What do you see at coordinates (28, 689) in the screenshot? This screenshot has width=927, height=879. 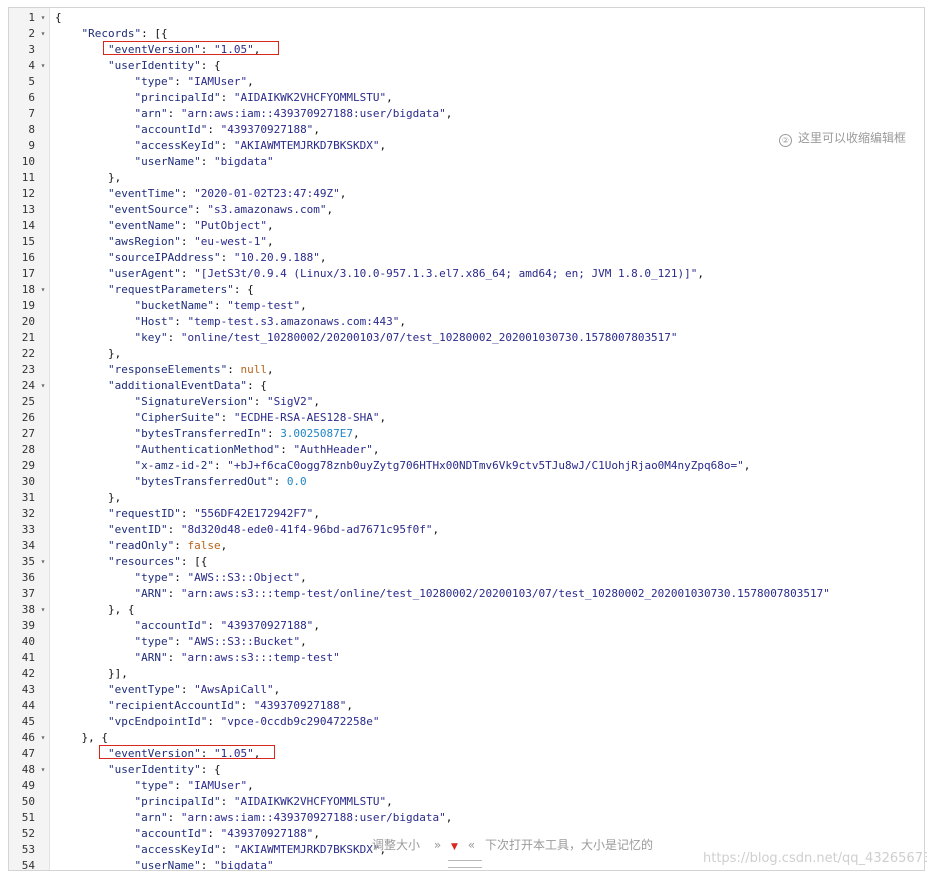 I see `line-number: 43` at bounding box center [28, 689].